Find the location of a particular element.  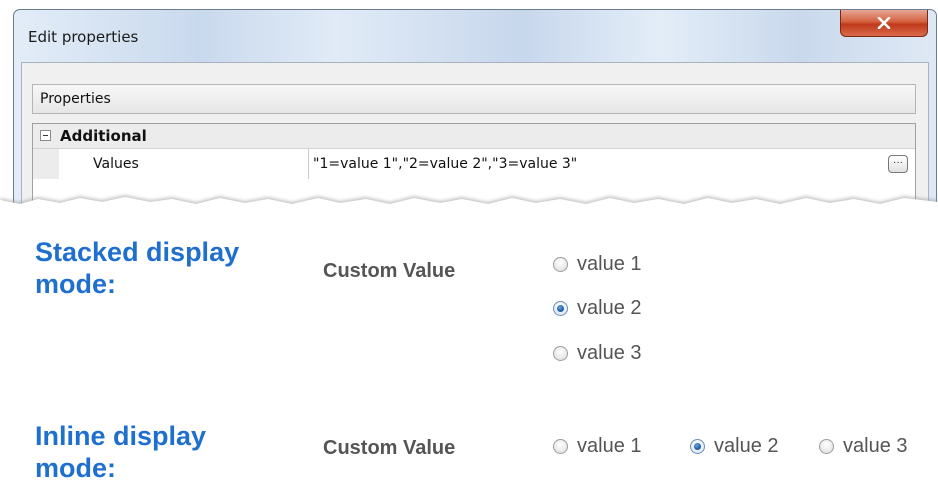

inline-mode-title-line1: Inline display is located at coordinates (121, 436).